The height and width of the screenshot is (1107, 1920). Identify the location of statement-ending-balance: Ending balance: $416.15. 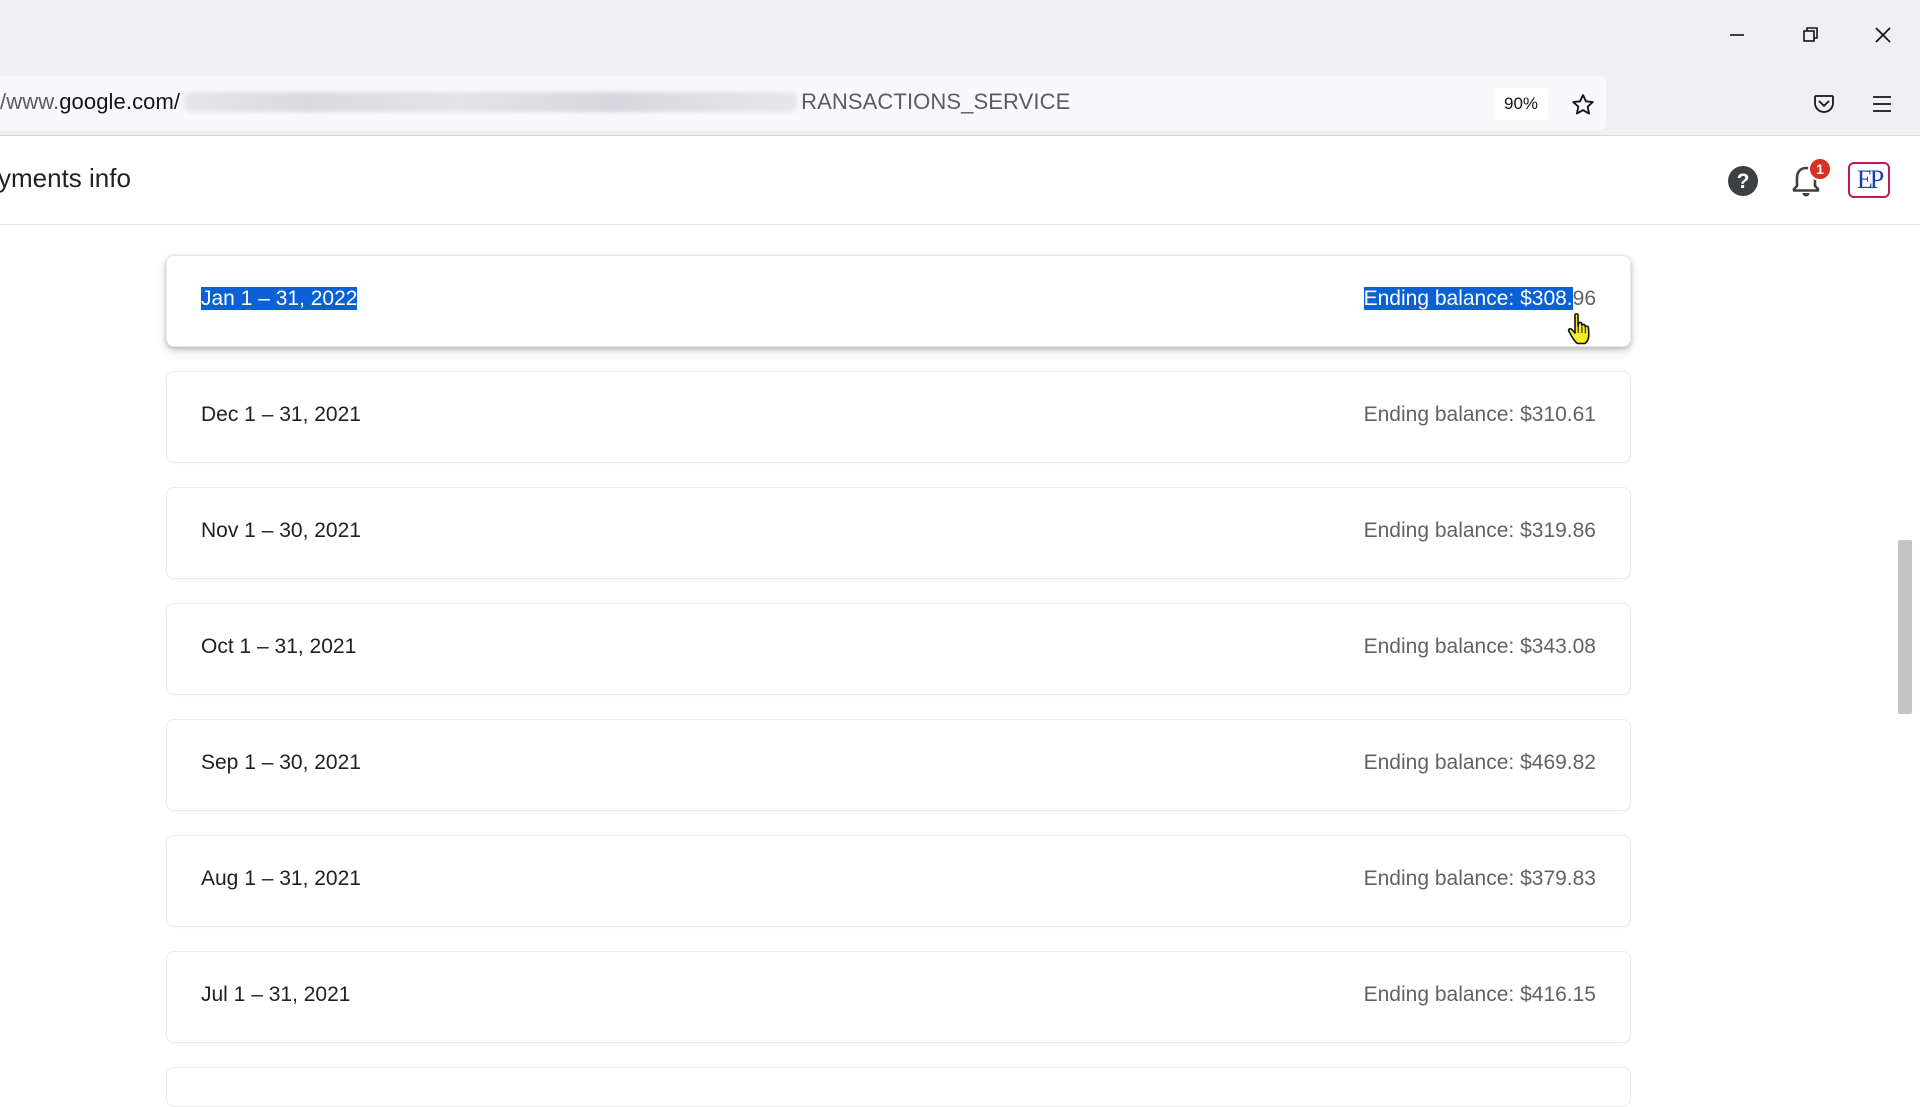
(1479, 994).